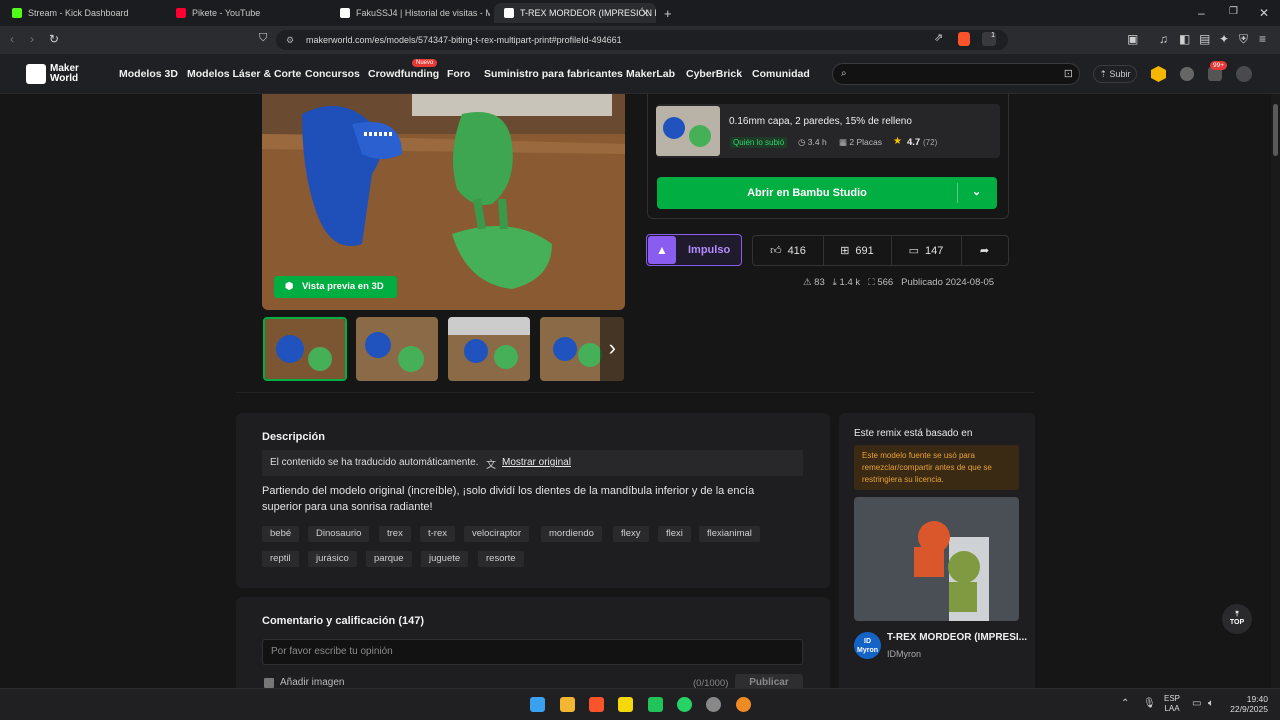 This screenshot has width=1280, height=720. Describe the element at coordinates (674, 534) in the screenshot. I see `tag: flexi` at that location.